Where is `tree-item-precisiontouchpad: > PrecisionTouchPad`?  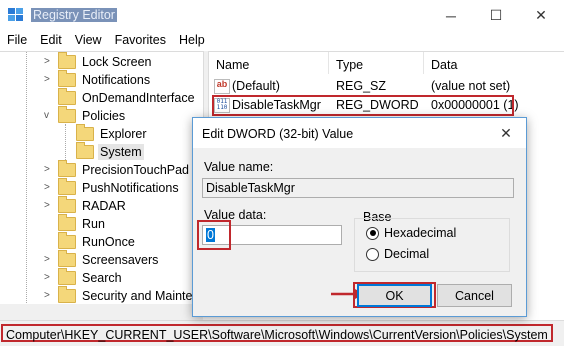 tree-item-precisiontouchpad: > PrecisionTouchPad is located at coordinates (117, 169).